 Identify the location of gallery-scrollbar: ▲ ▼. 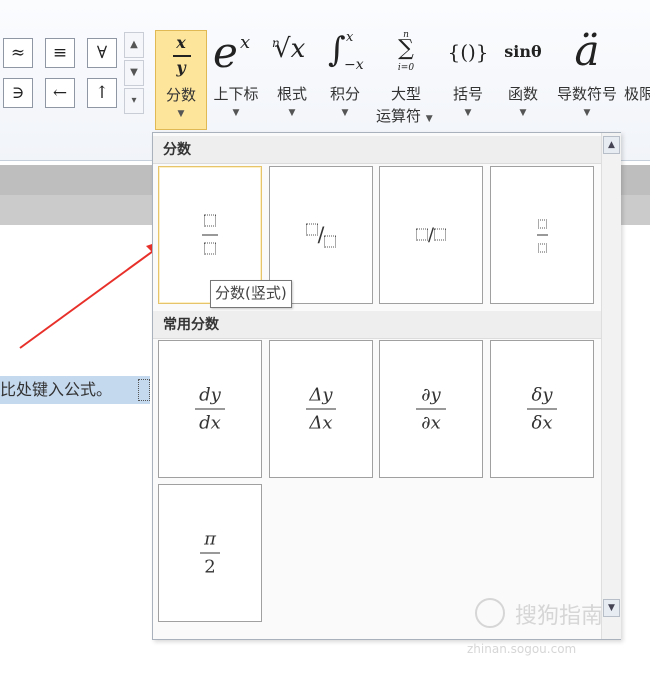
(611, 386).